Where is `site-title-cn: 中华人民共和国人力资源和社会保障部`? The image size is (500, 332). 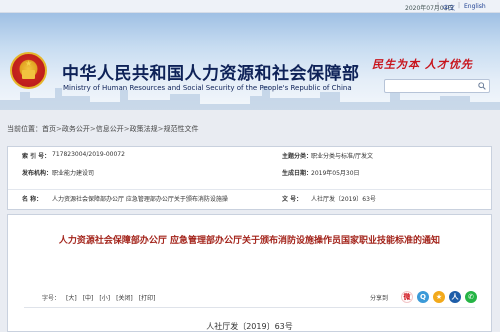
site-title-cn: 中华人民共和国人力资源和社会保障部 is located at coordinates (211, 71).